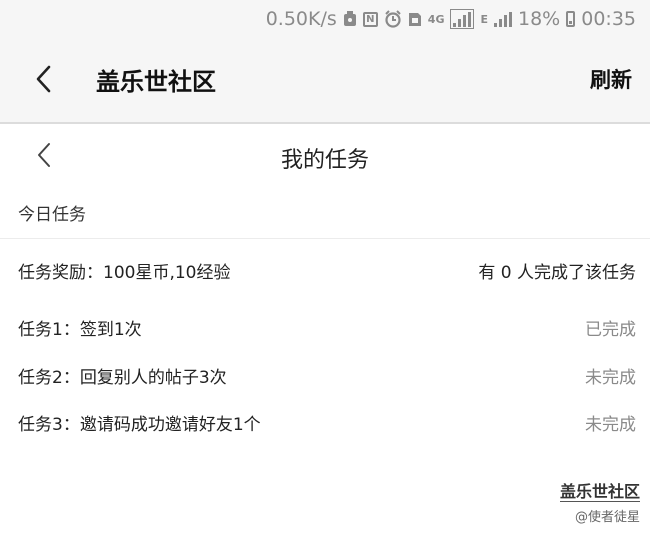  I want to click on usb-icon, so click(350, 19).